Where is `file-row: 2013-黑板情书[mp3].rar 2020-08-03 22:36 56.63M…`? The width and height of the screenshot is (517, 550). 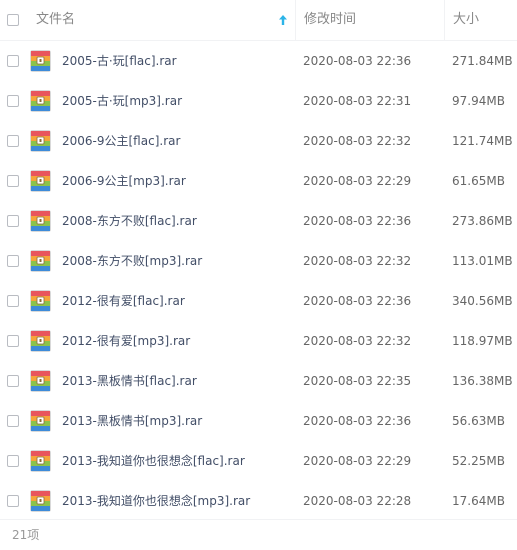
file-row: 2013-黑板情书[mp3].rar 2020-08-03 22:36 56.63M… is located at coordinates (258, 421).